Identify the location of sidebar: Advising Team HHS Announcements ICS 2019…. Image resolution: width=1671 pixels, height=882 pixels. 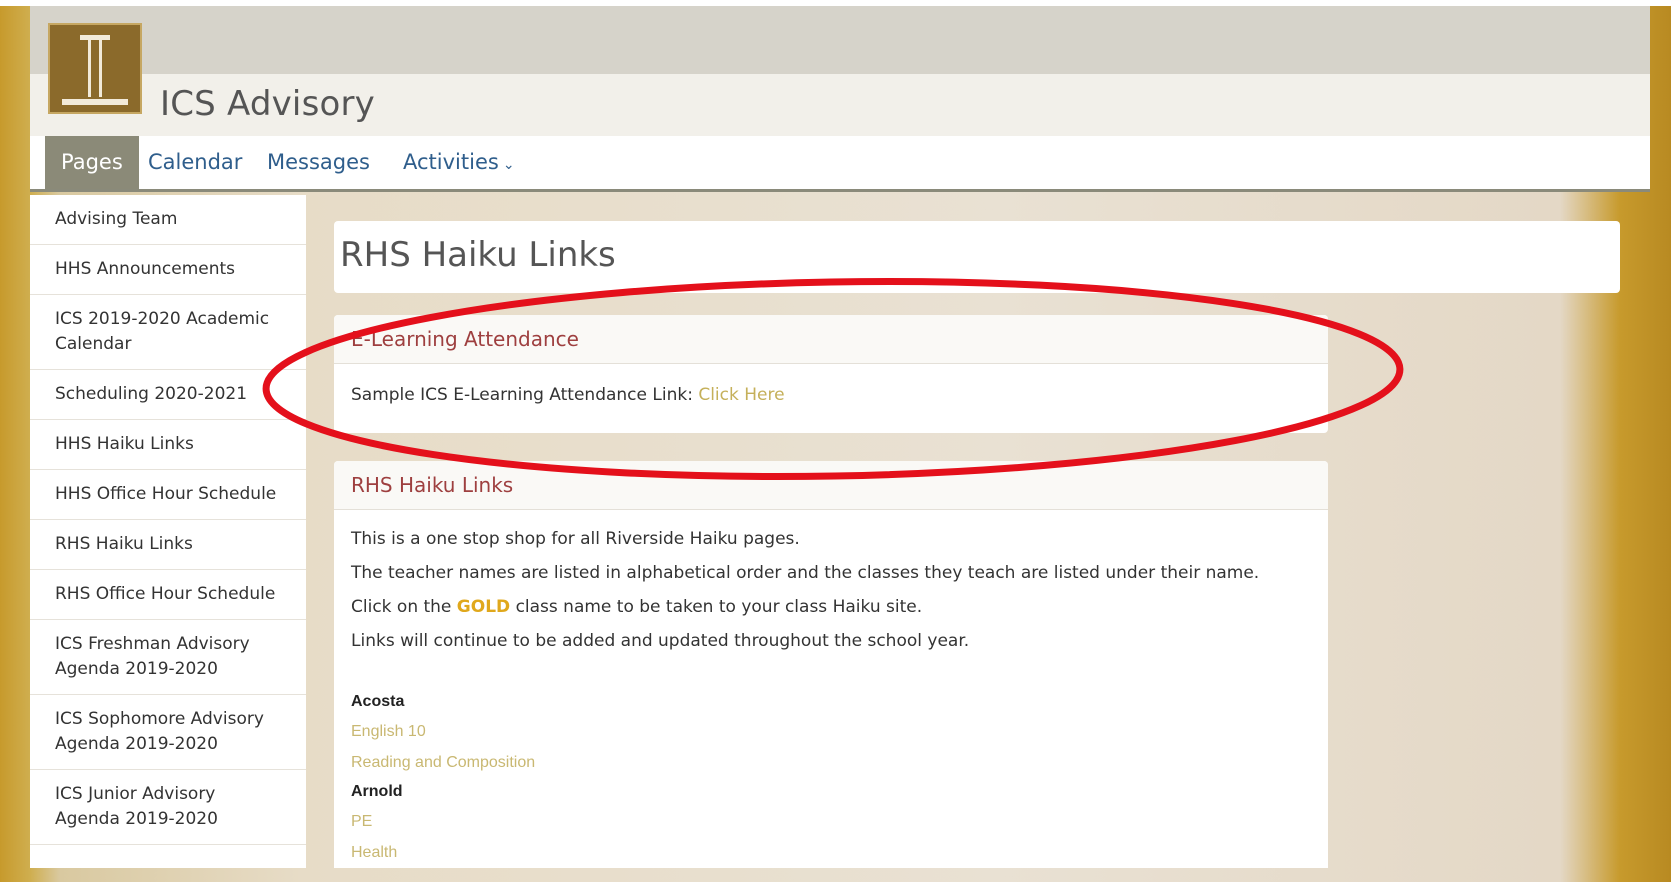
(168, 531).